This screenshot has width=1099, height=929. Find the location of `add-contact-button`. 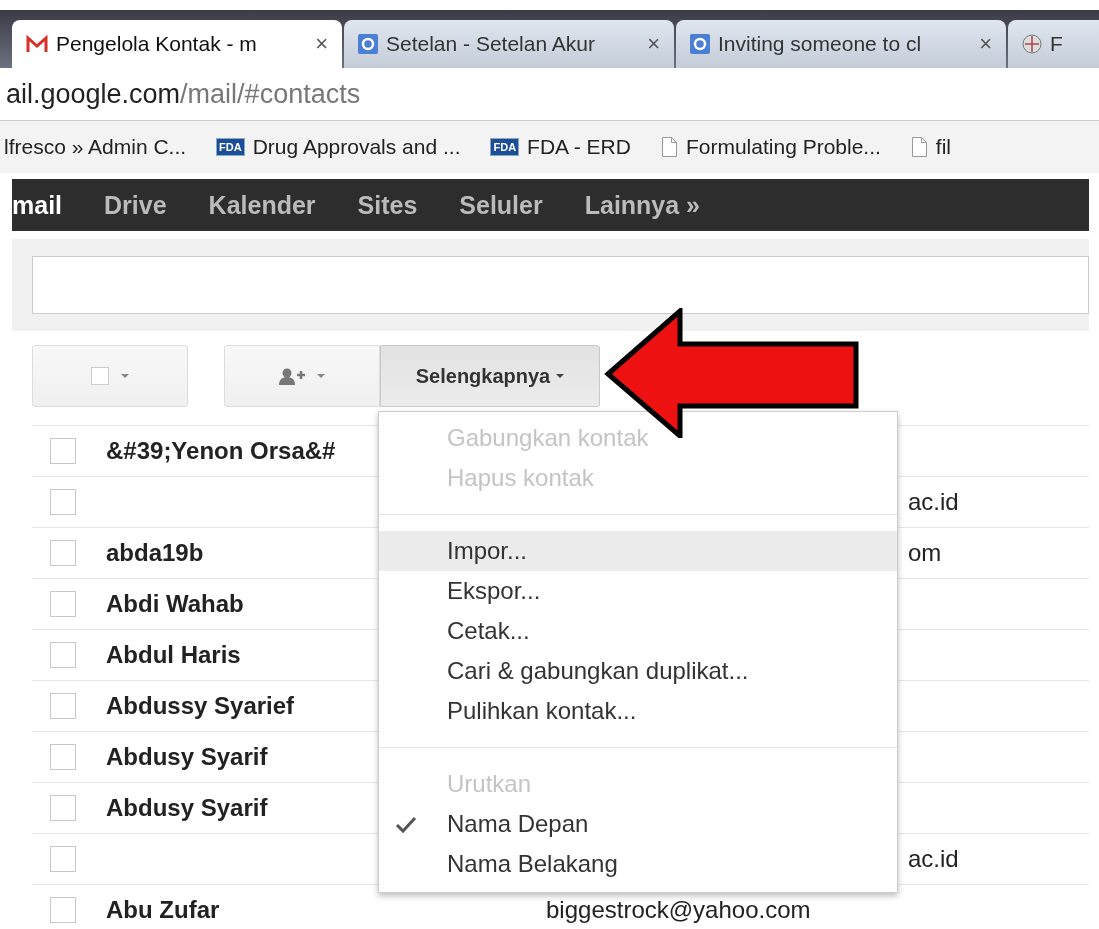

add-contact-button is located at coordinates (302, 376).